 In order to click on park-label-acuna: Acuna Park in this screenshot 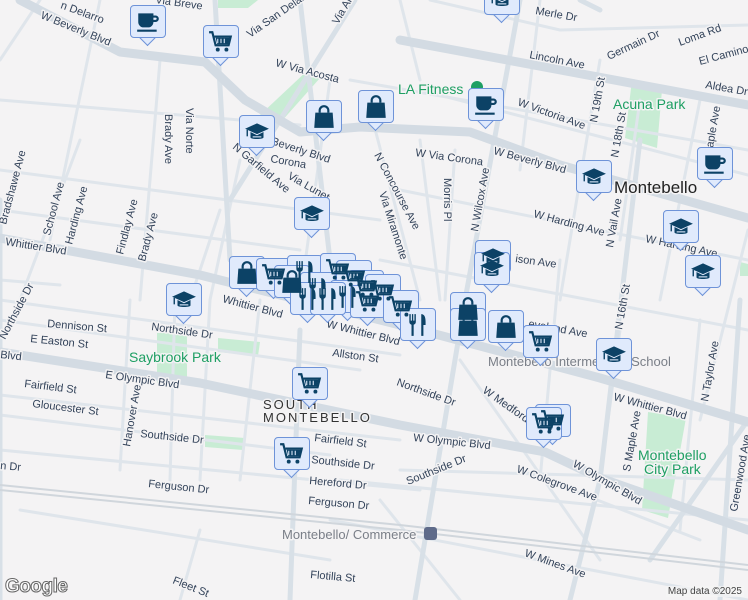, I will do `click(649, 104)`.